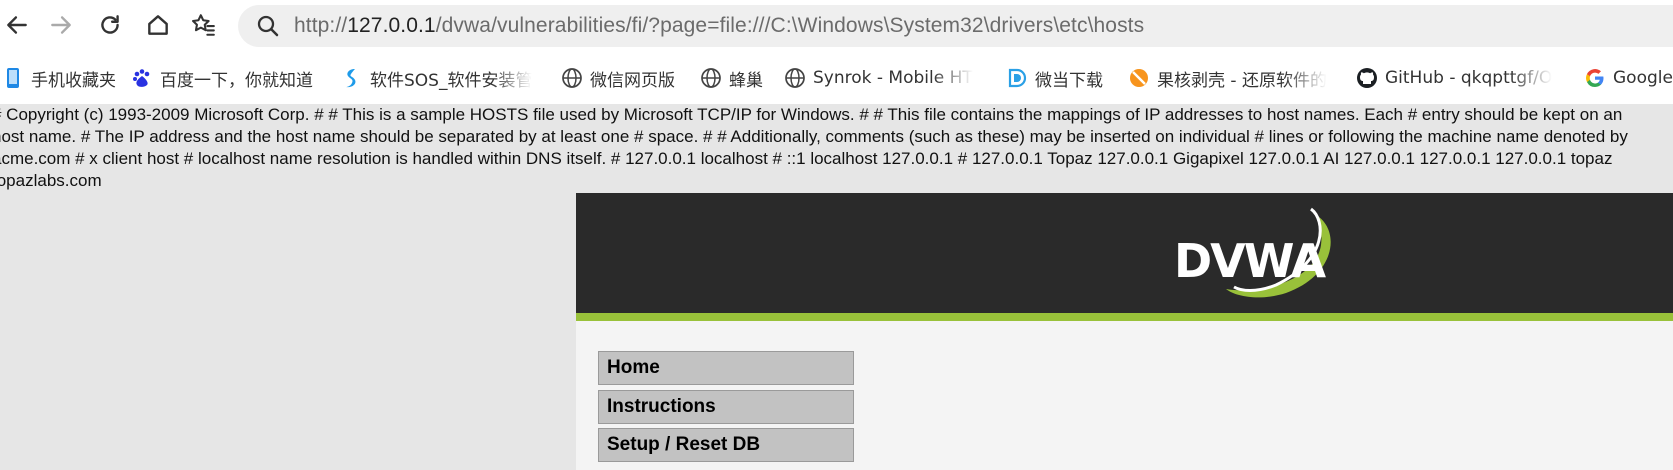  Describe the element at coordinates (1367, 78) in the screenshot. I see `github-icon` at that location.